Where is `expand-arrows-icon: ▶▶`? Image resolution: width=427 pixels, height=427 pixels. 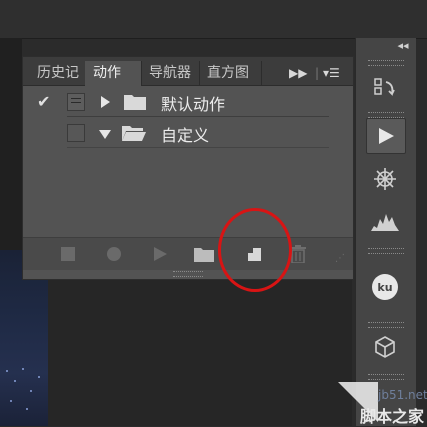 expand-arrows-icon: ▶▶ is located at coordinates (298, 73).